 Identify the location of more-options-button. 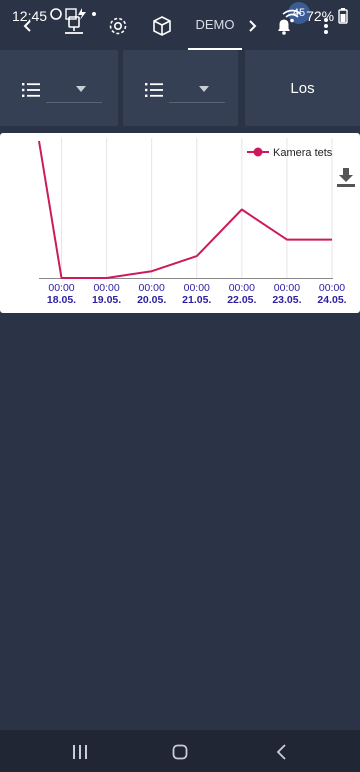
(326, 26).